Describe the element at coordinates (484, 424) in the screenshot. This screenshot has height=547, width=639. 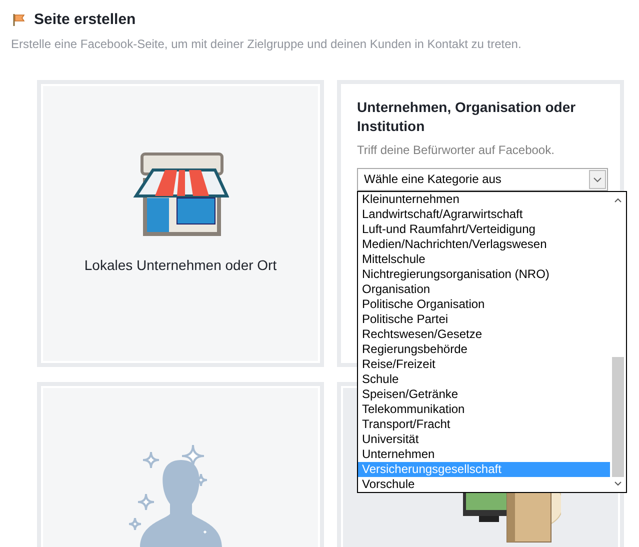
I see `dropdown-option: Transport/Fracht` at that location.